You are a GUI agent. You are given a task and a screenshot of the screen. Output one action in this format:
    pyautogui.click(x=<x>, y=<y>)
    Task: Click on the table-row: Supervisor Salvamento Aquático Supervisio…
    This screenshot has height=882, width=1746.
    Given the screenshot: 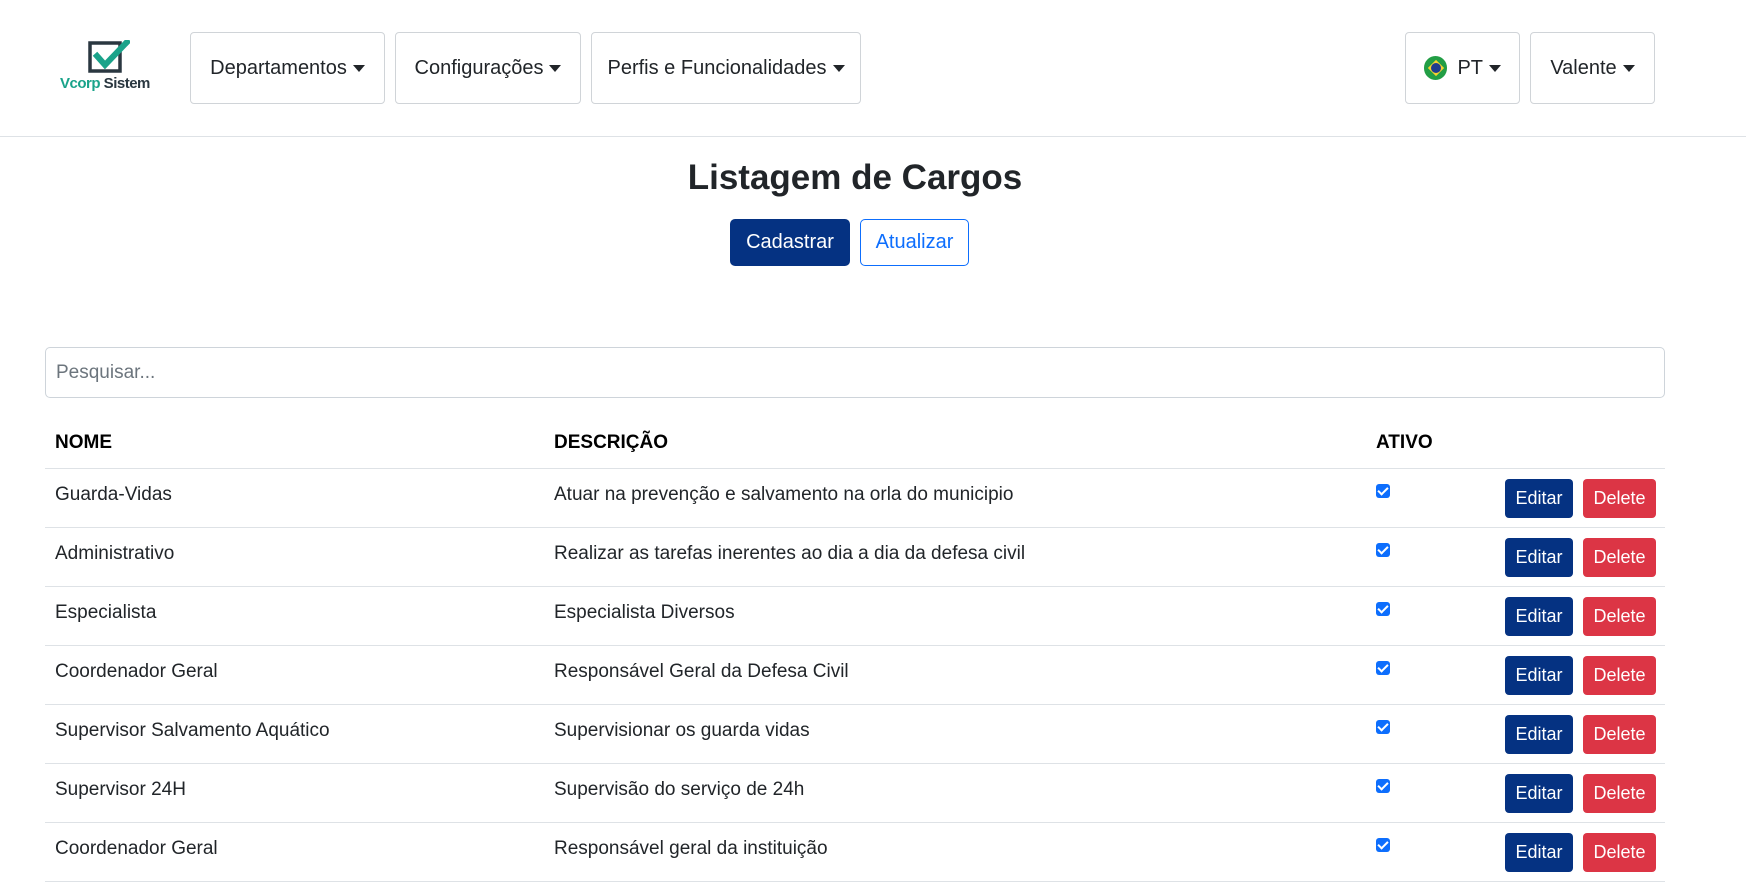 What is the action you would take?
    pyautogui.click(x=855, y=734)
    